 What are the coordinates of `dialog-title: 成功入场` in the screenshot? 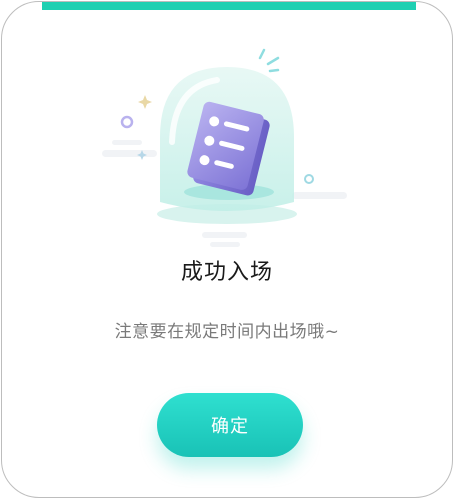 It's located at (226, 272).